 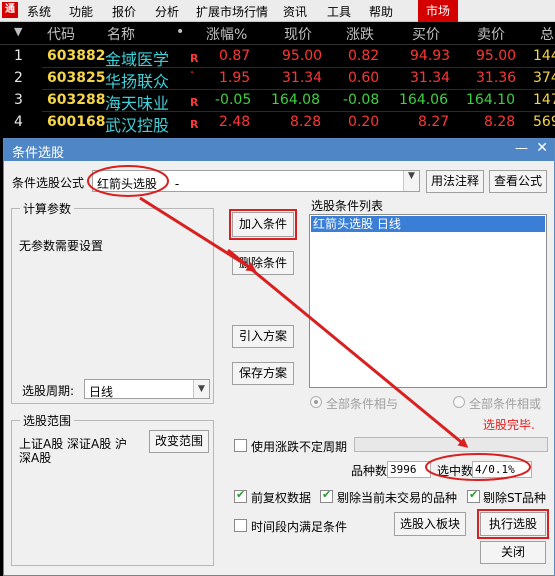 I want to click on price: 8.28, so click(x=306, y=122).